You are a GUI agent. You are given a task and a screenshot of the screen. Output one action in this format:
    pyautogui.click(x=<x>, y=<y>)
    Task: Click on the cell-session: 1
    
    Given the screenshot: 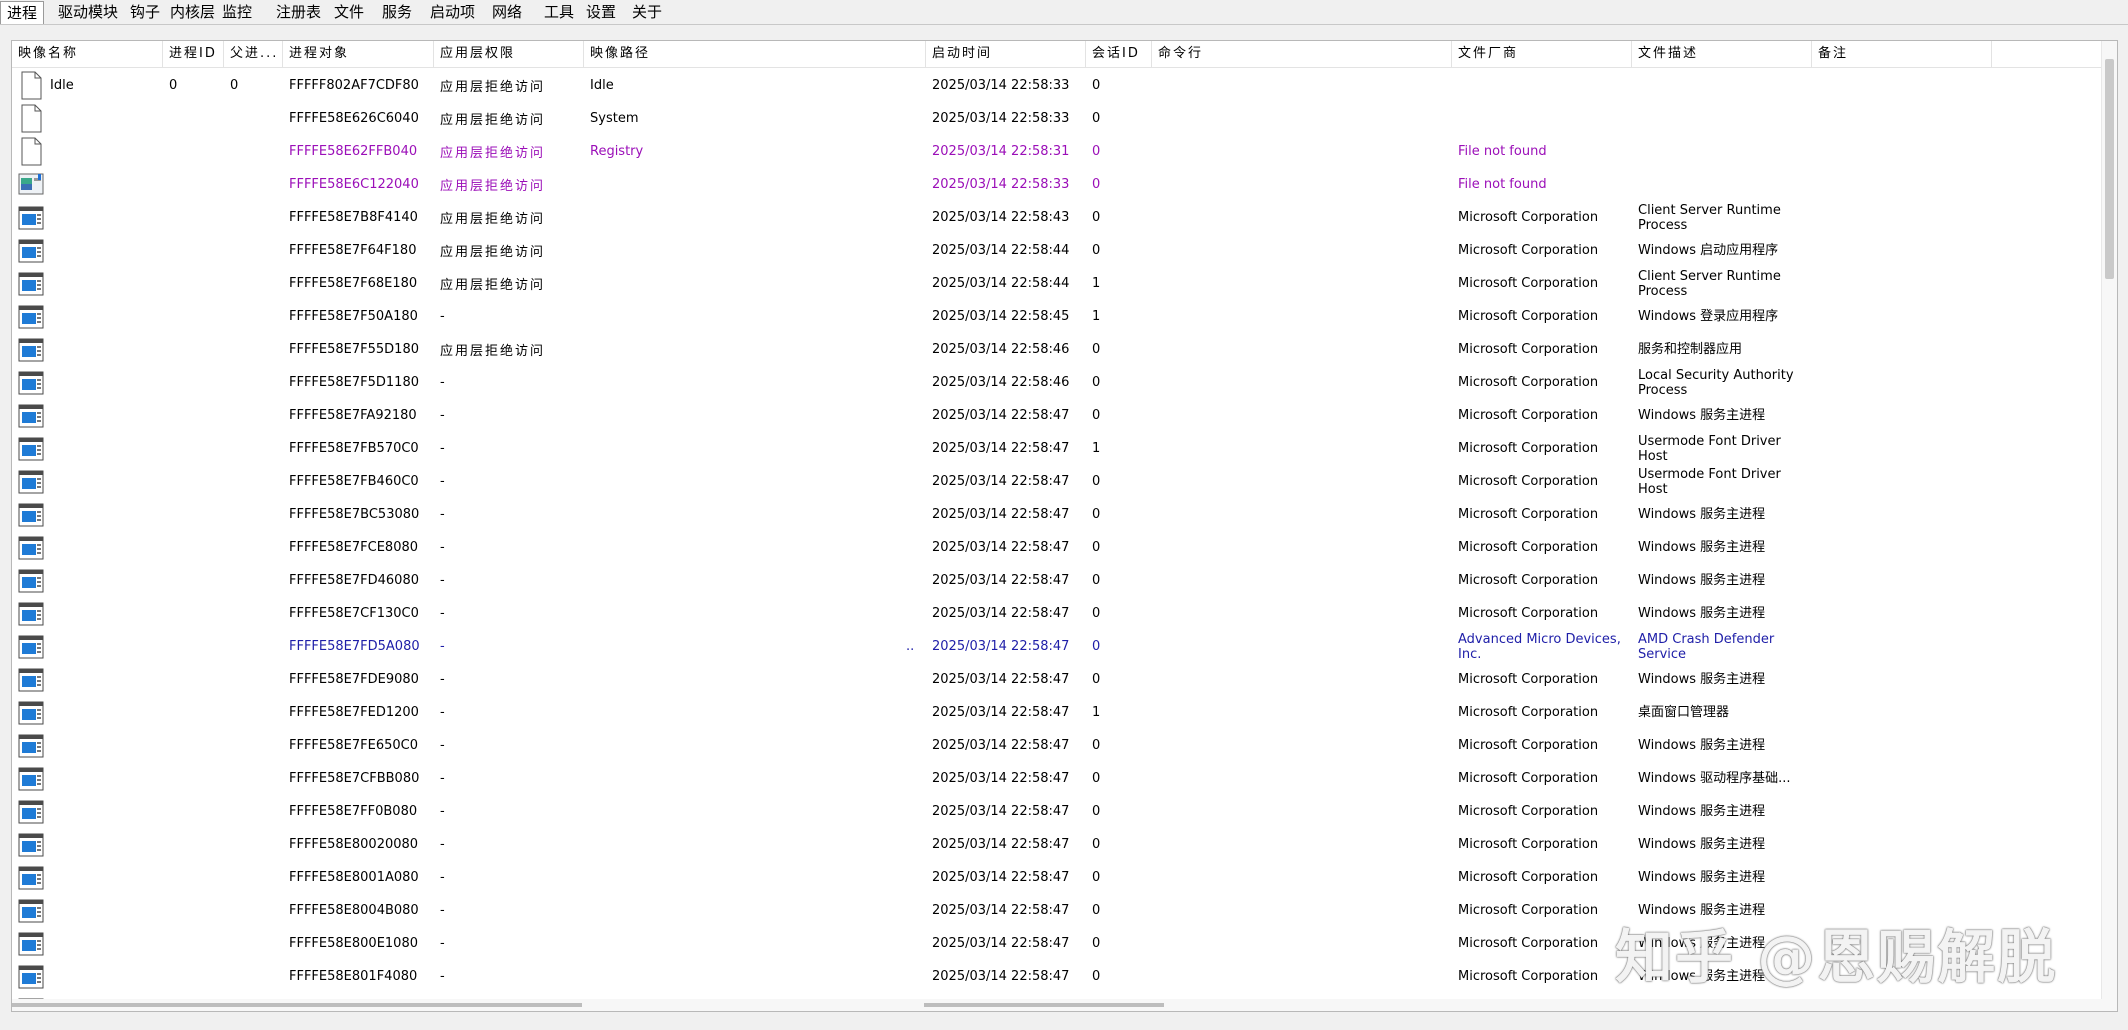 What is the action you would take?
    pyautogui.click(x=1096, y=448)
    